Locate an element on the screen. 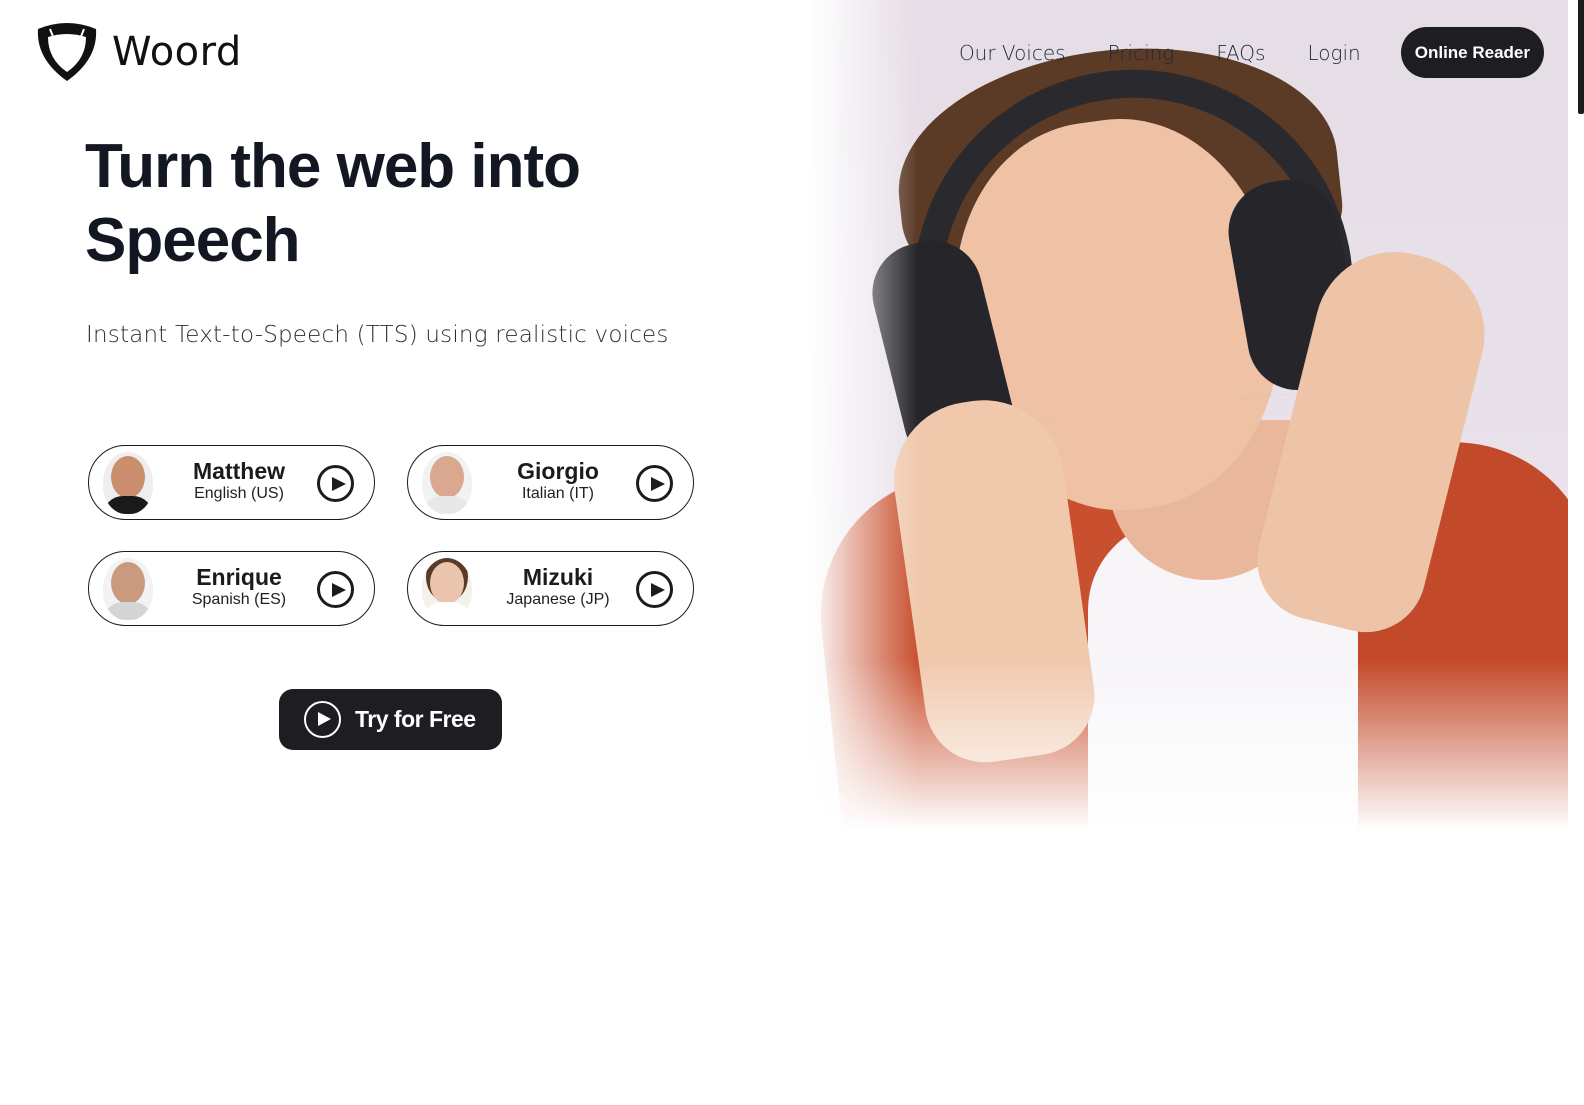 The image size is (1584, 1105). voice-card-matthew: Matthew English (US) is located at coordinates (231, 482).